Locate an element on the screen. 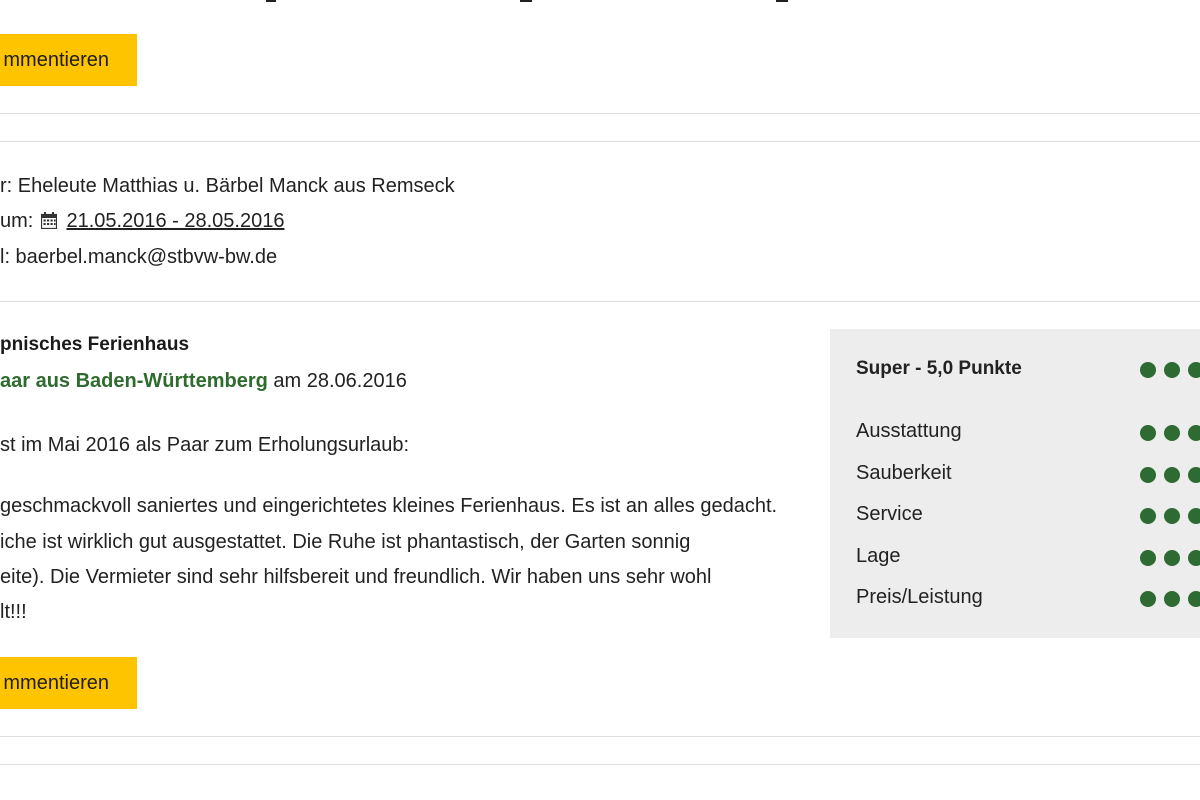 The image size is (1200, 800). rating-overall: Super - 5,0 Punkte is located at coordinates (1028, 369).